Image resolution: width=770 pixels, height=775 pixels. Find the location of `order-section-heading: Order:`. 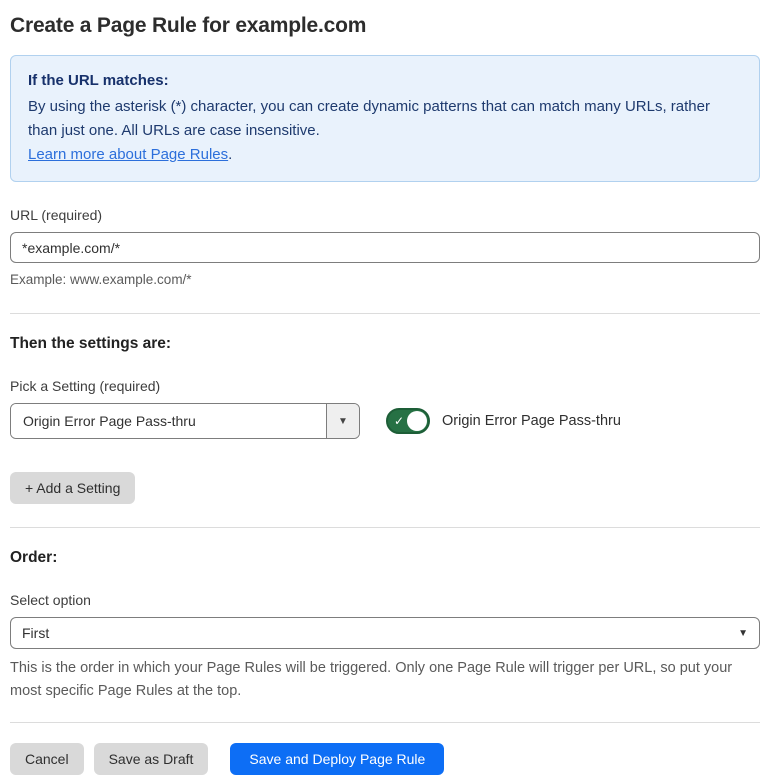

order-section-heading: Order: is located at coordinates (34, 558).